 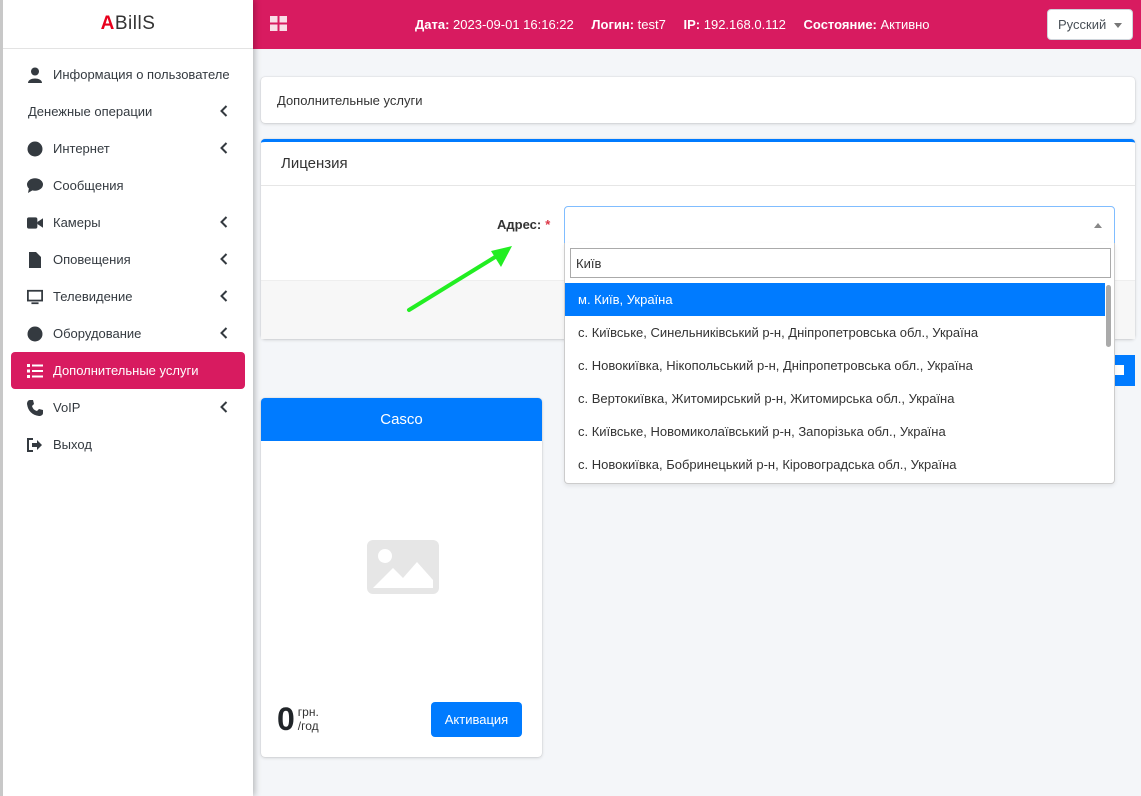 What do you see at coordinates (88, 185) in the screenshot?
I see `sidebar-item-label: Сообщения` at bounding box center [88, 185].